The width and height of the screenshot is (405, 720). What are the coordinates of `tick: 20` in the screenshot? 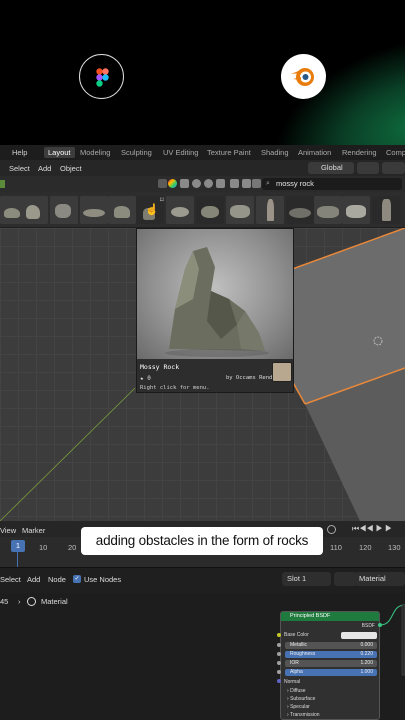 It's located at (72, 547).